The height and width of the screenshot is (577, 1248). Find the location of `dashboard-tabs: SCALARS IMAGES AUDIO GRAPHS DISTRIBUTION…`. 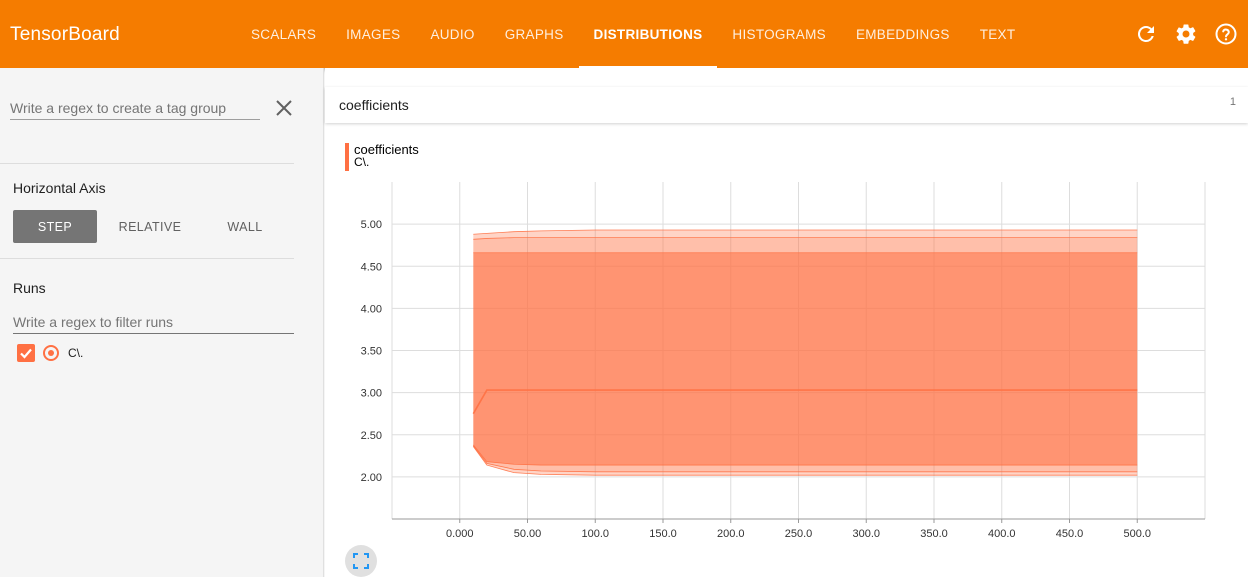

dashboard-tabs: SCALARS IMAGES AUDIO GRAPHS DISTRIBUTION… is located at coordinates (633, 34).